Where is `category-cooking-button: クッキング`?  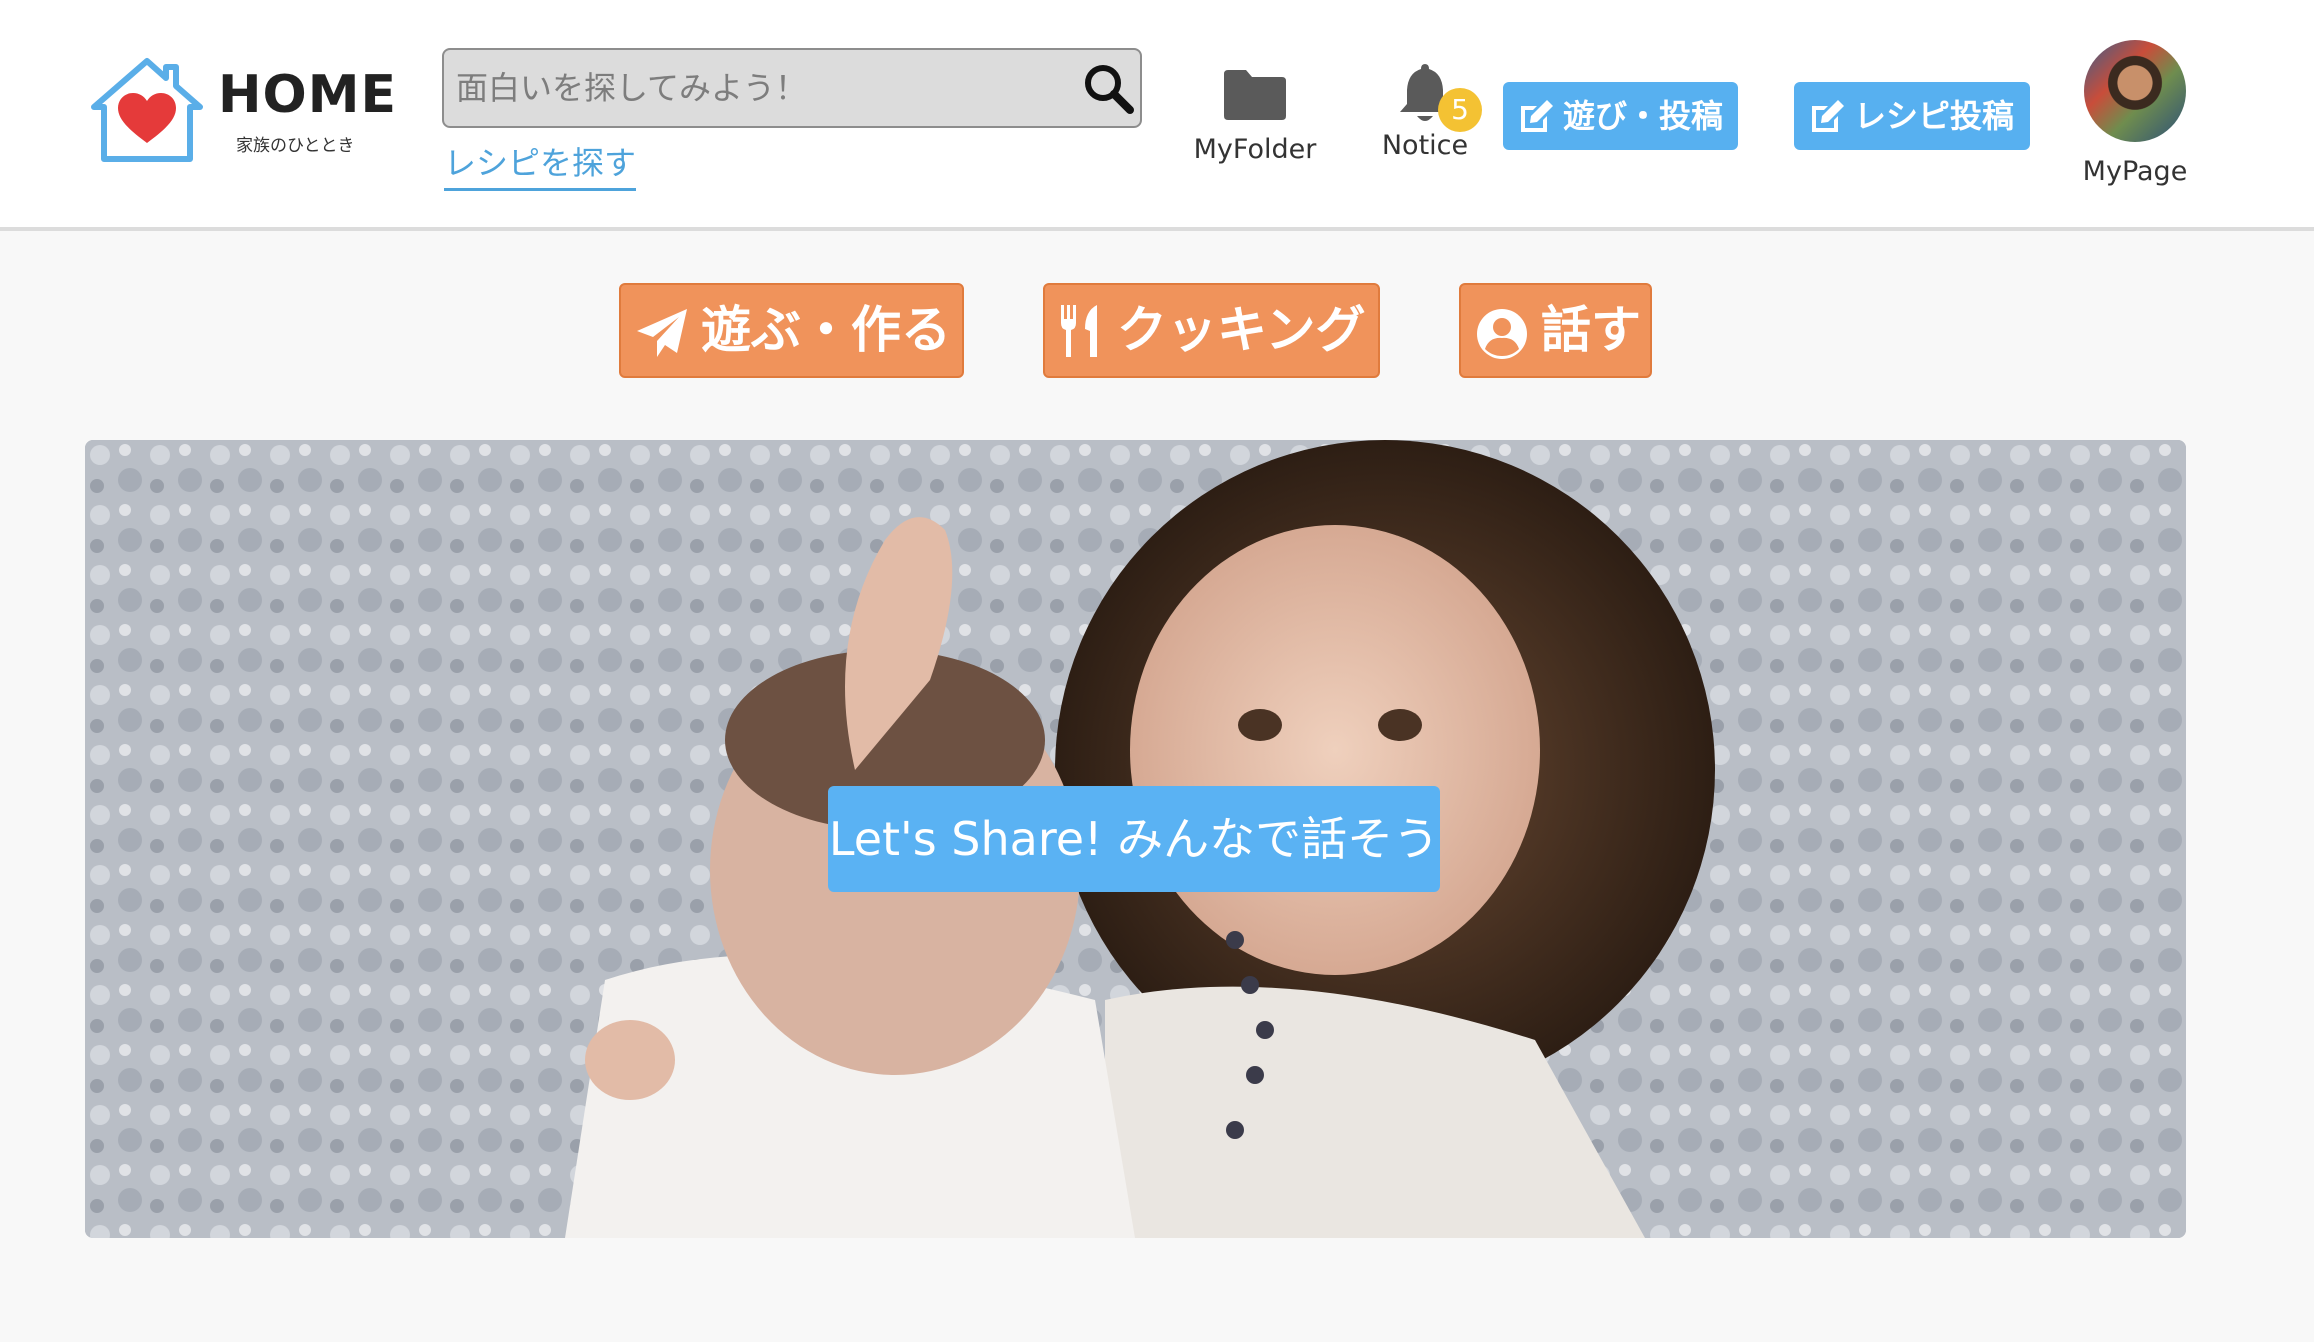 category-cooking-button: クッキング is located at coordinates (1211, 330).